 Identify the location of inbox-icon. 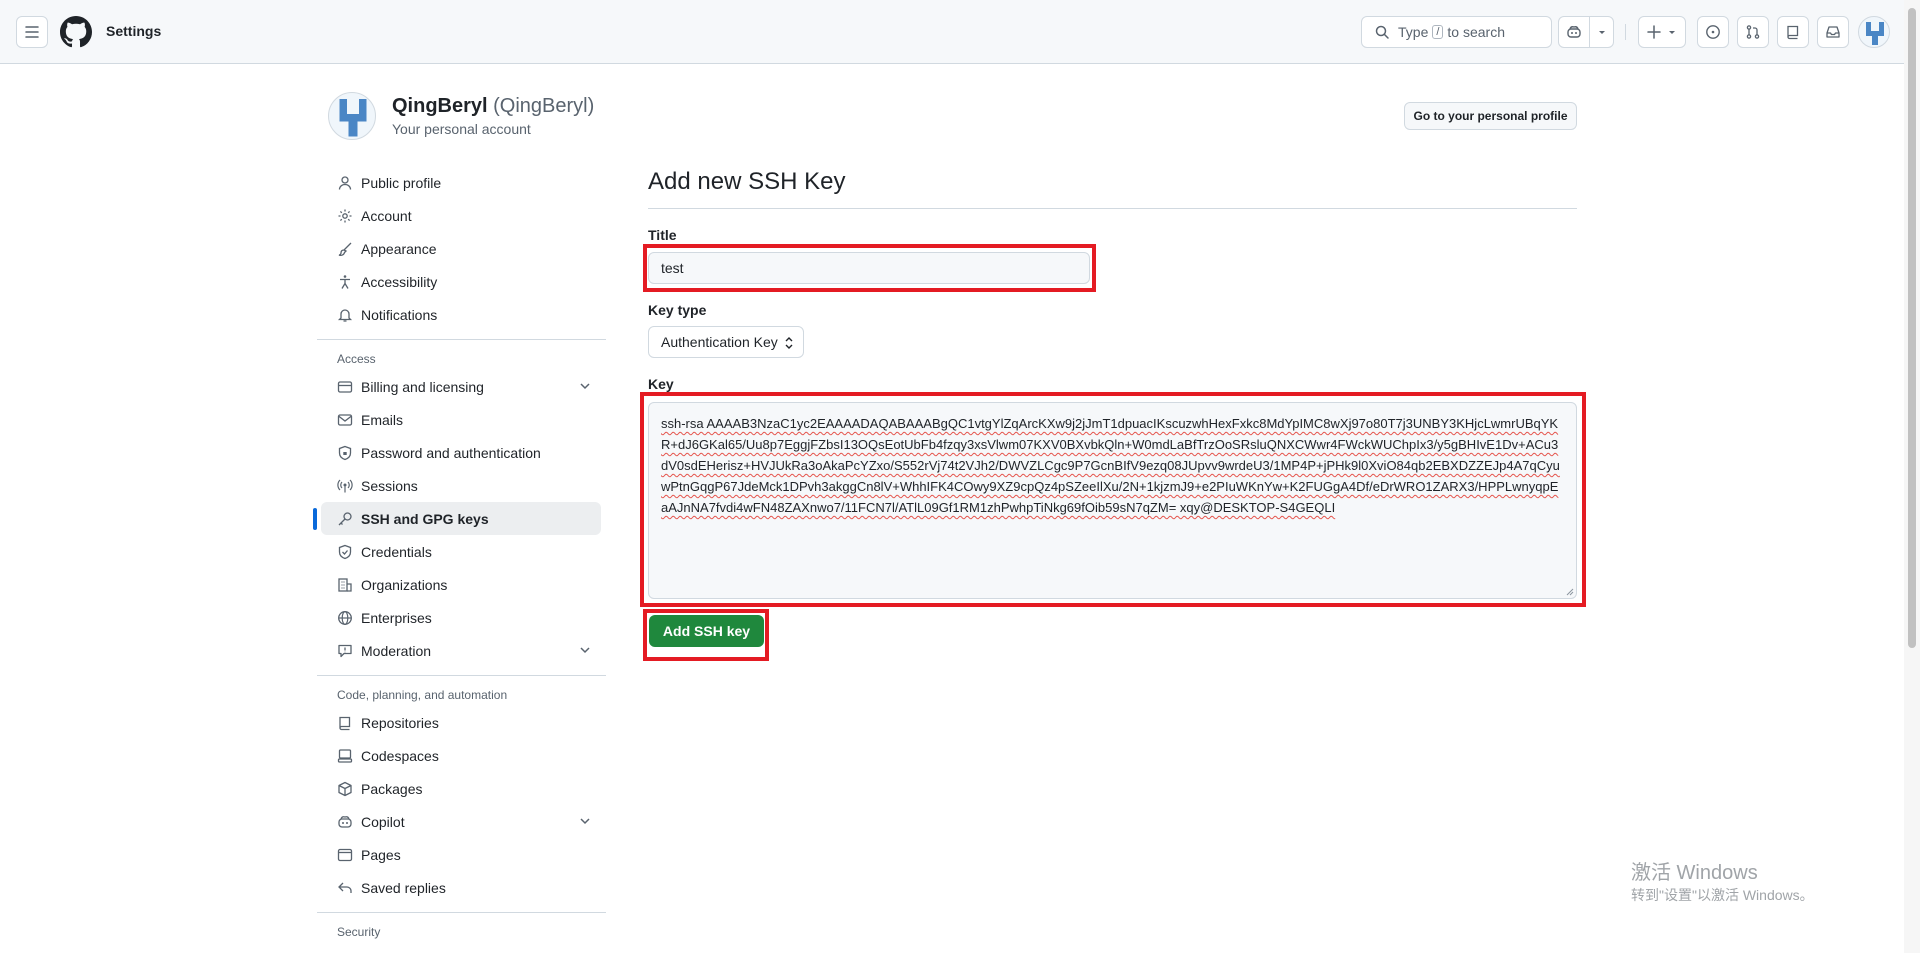
(1833, 32).